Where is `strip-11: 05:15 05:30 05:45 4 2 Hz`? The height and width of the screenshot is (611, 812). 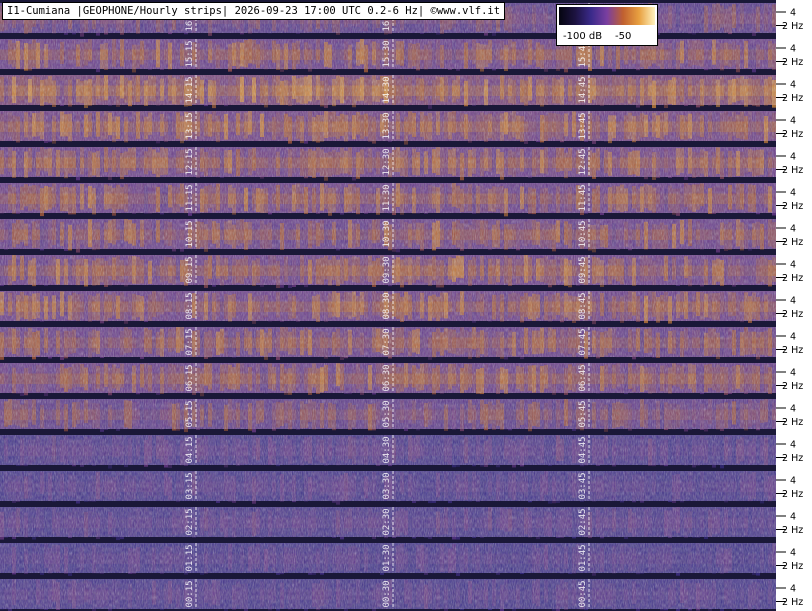
strip-11: 05:15 05:30 05:45 4 2 Hz is located at coordinates (406, 414).